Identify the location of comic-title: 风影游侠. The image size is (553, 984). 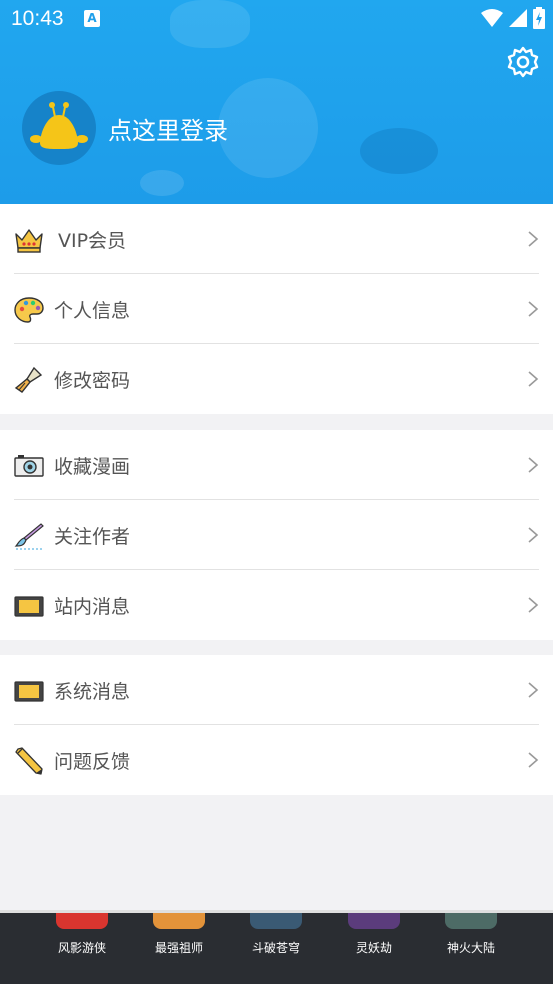
(81, 948).